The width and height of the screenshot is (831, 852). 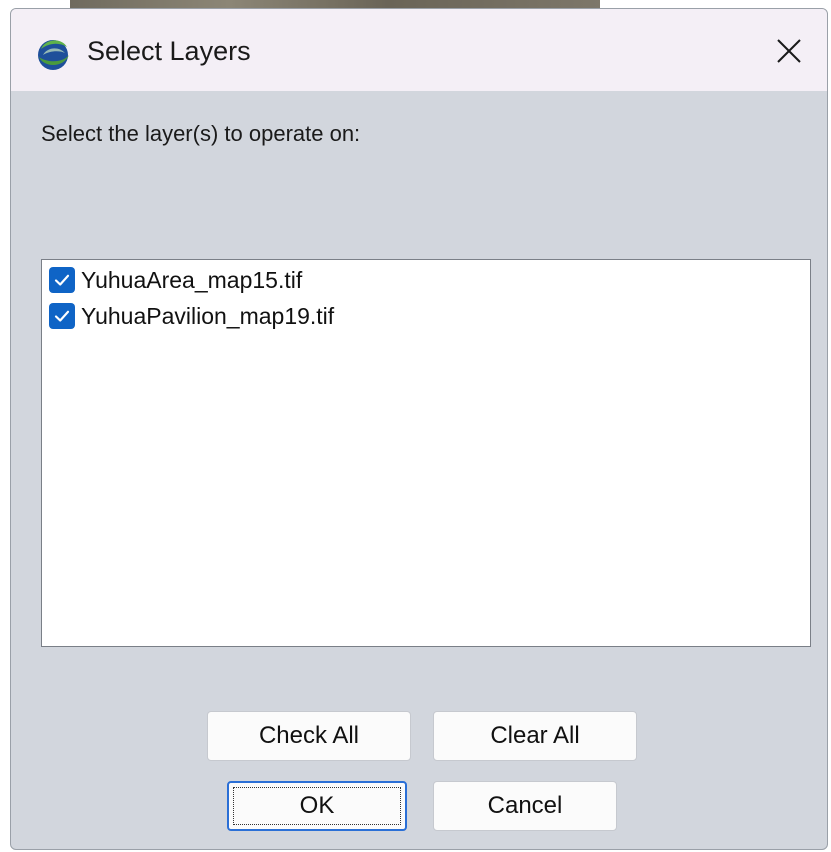 I want to click on ok-button-label: OK, so click(x=317, y=805).